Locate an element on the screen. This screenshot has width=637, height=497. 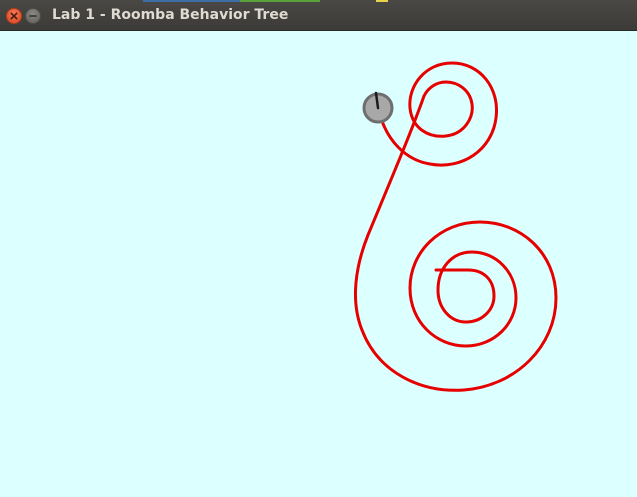
close-icon is located at coordinates (14, 16).